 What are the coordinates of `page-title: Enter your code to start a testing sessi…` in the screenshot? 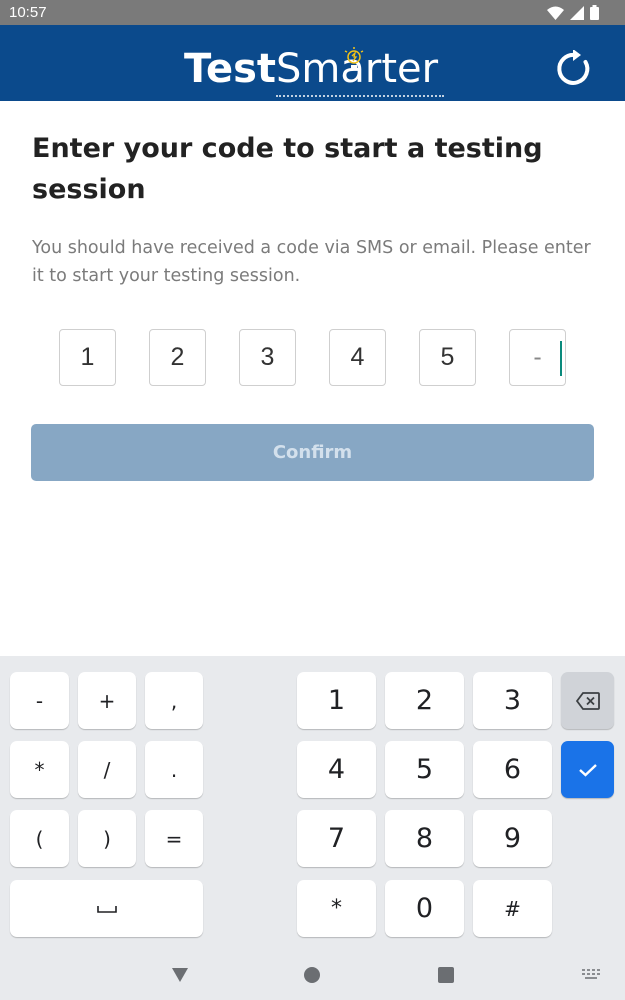 It's located at (287, 169).